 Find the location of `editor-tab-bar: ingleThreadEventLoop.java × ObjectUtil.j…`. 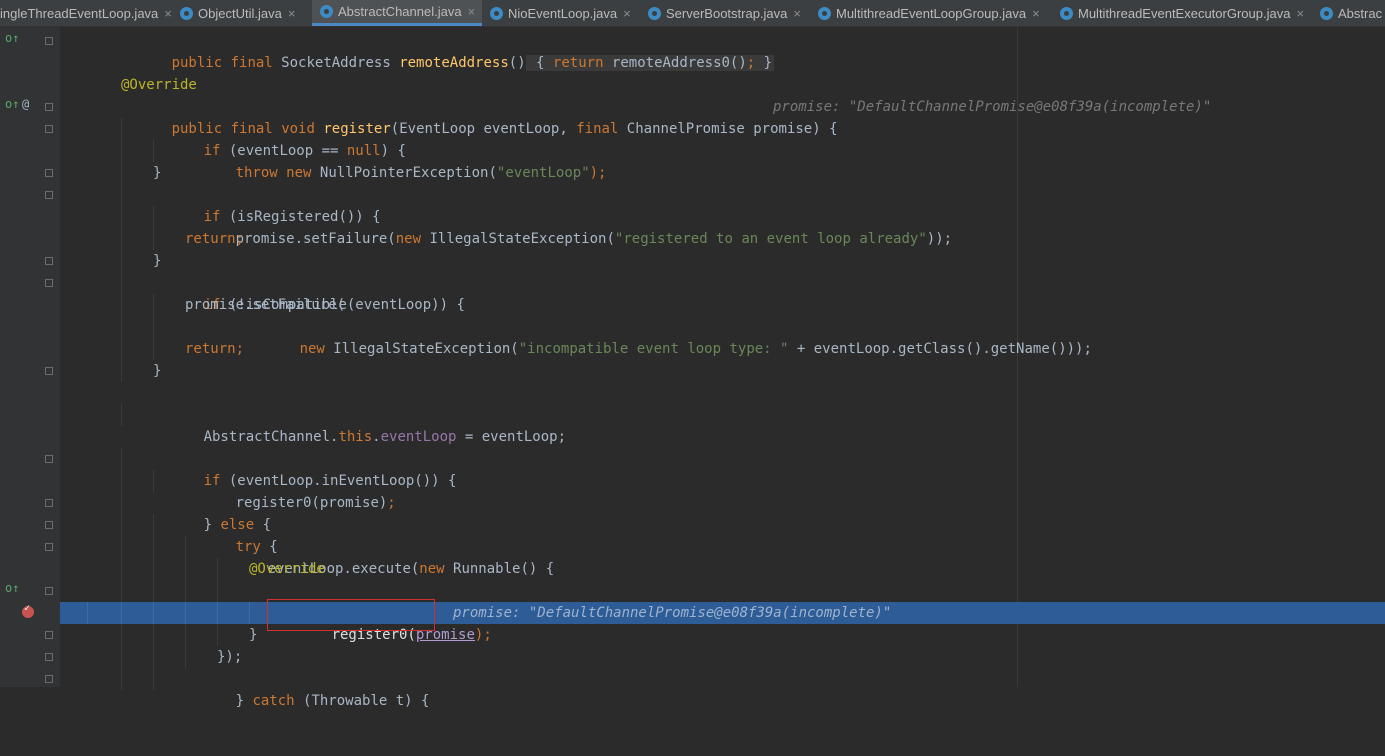

editor-tab-bar: ingleThreadEventLoop.java × ObjectUtil.j… is located at coordinates (692, 13).